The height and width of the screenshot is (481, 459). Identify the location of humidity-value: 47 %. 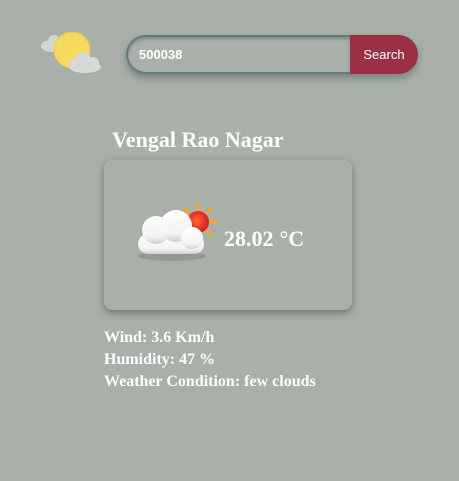
(197, 359).